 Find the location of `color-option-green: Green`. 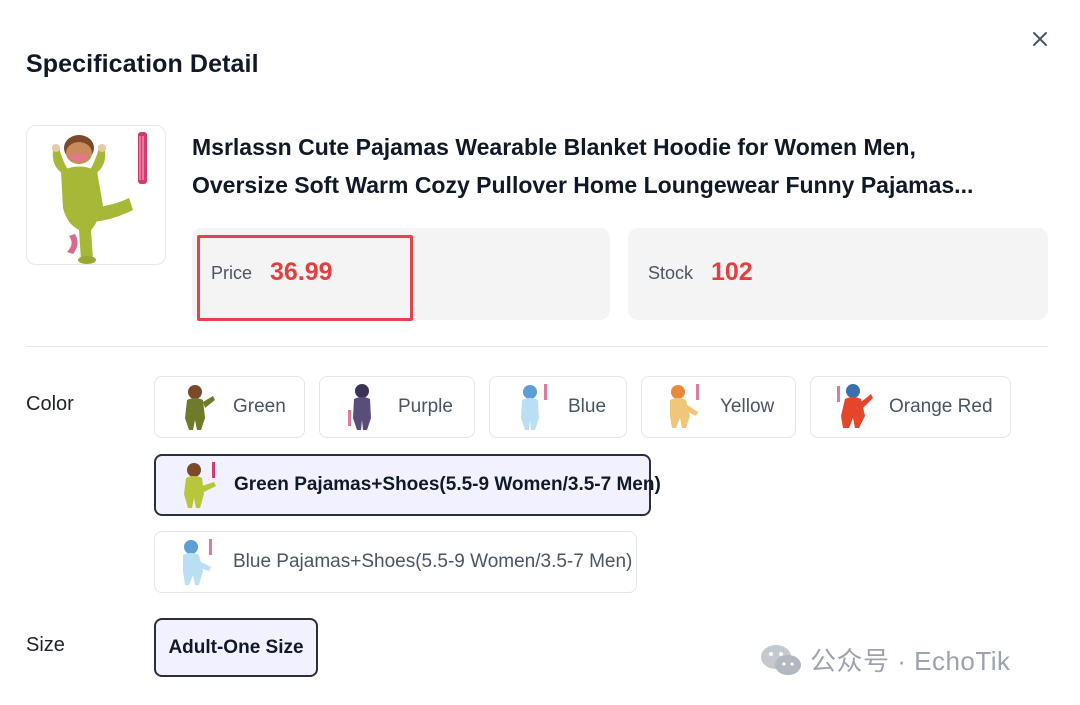

color-option-green: Green is located at coordinates (229, 407).